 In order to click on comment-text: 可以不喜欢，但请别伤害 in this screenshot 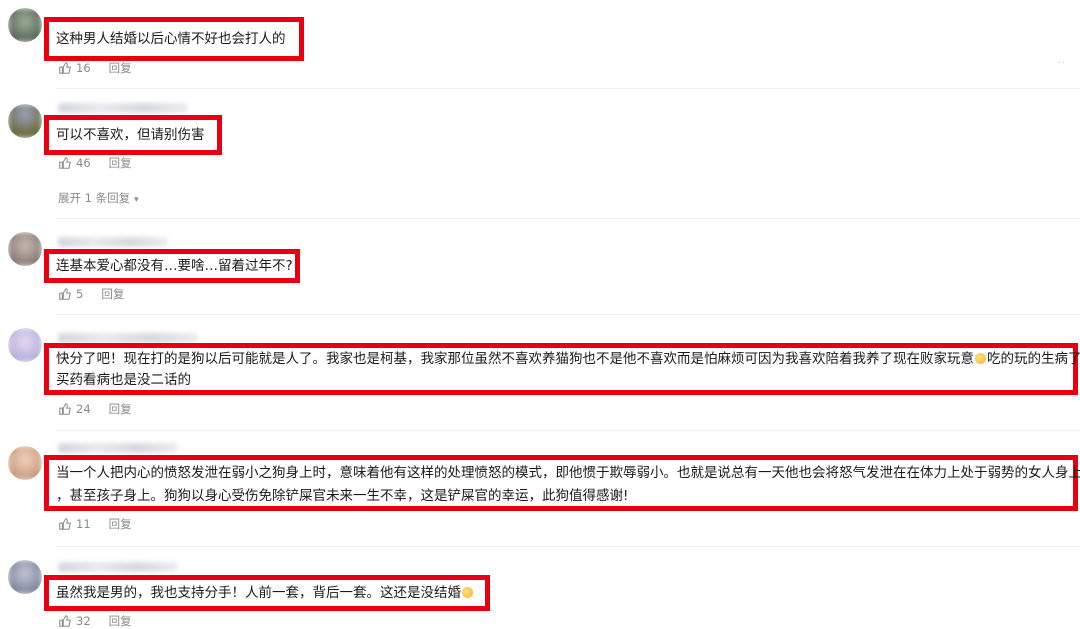, I will do `click(130, 135)`.